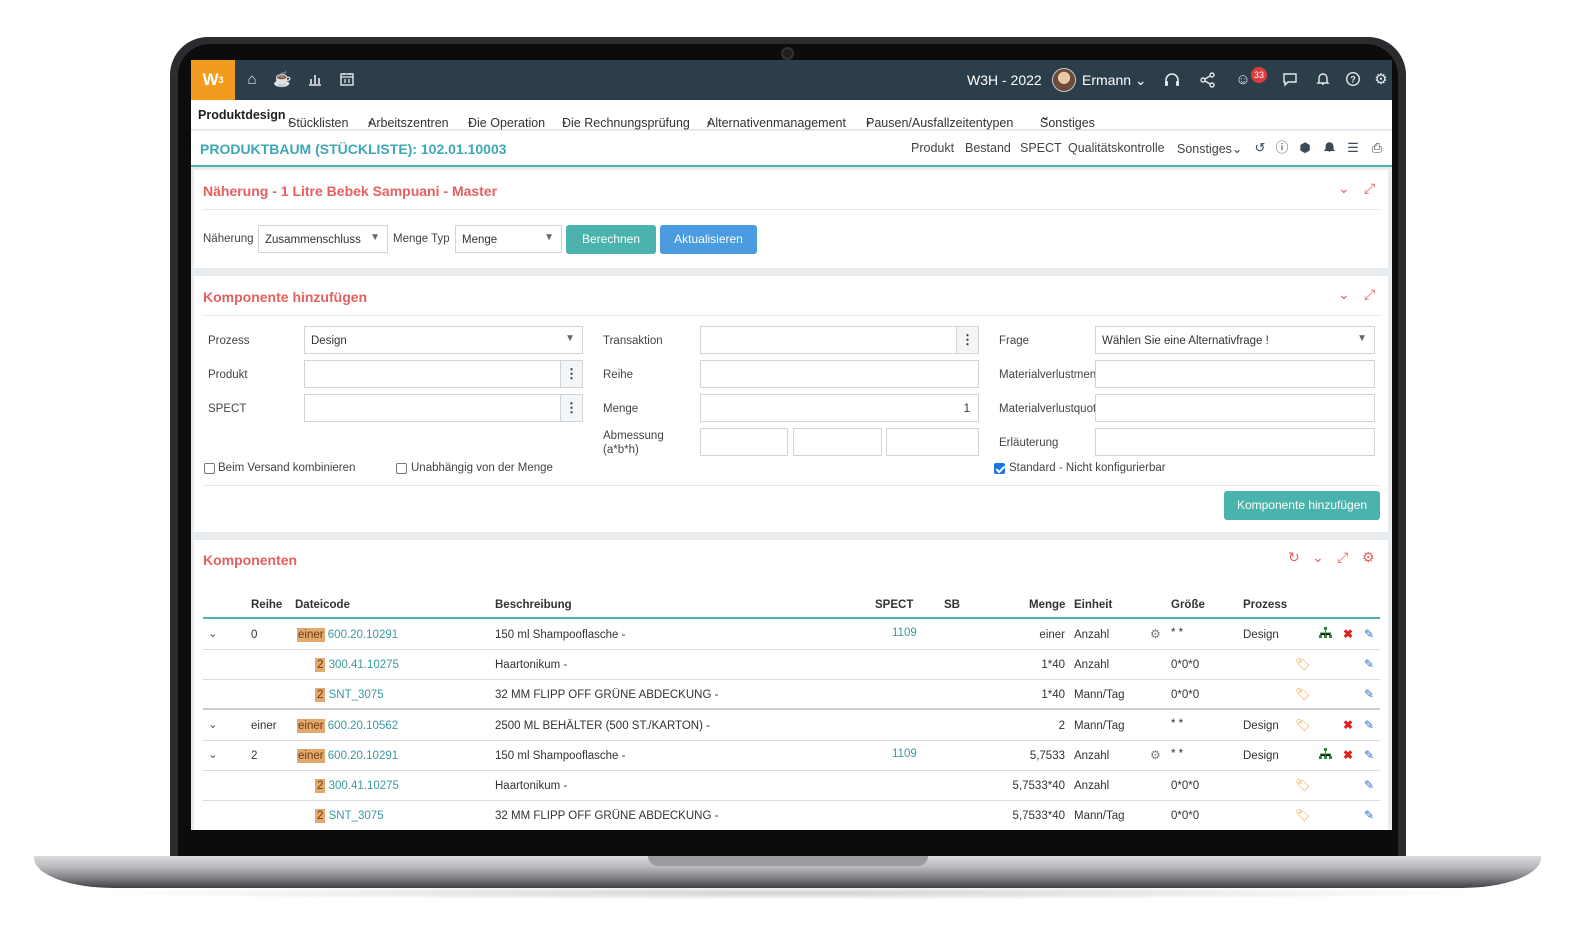  Describe the element at coordinates (508, 239) in the screenshot. I see `menge-typ-select: Menge ▼` at that location.